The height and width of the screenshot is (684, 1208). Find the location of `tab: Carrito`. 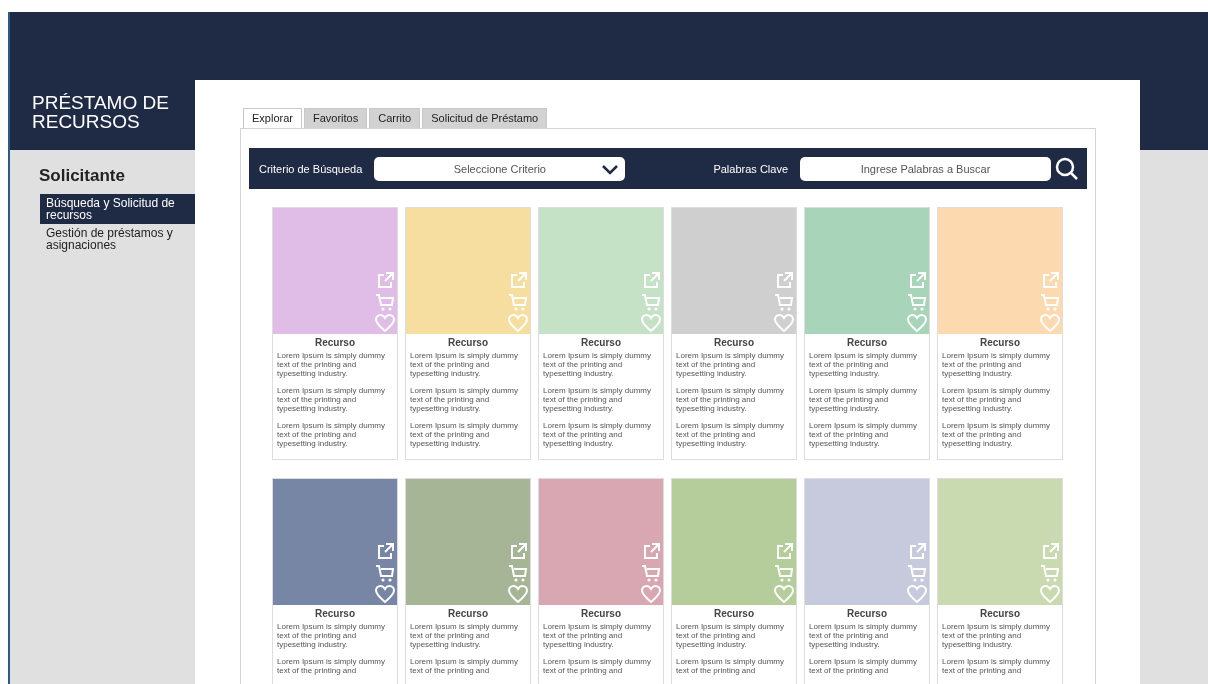

tab: Carrito is located at coordinates (395, 118).